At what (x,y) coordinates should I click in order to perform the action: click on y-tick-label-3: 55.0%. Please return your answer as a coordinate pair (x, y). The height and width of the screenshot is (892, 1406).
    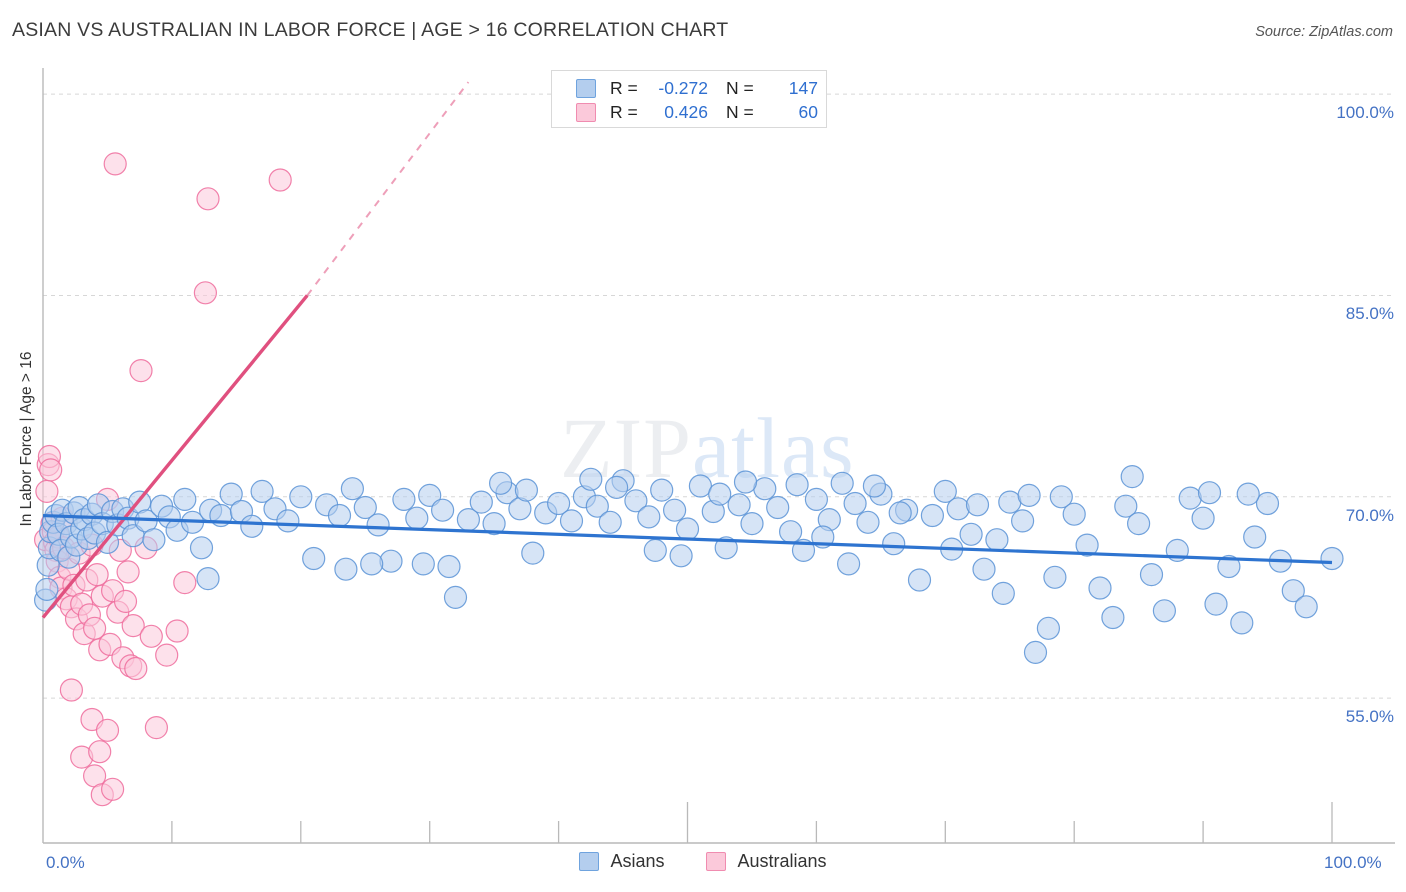
    Looking at the image, I should click on (1369, 717).